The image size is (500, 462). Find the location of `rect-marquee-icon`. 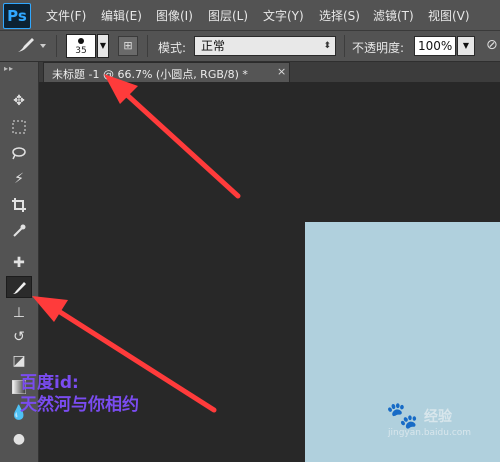

rect-marquee-icon is located at coordinates (19, 127).